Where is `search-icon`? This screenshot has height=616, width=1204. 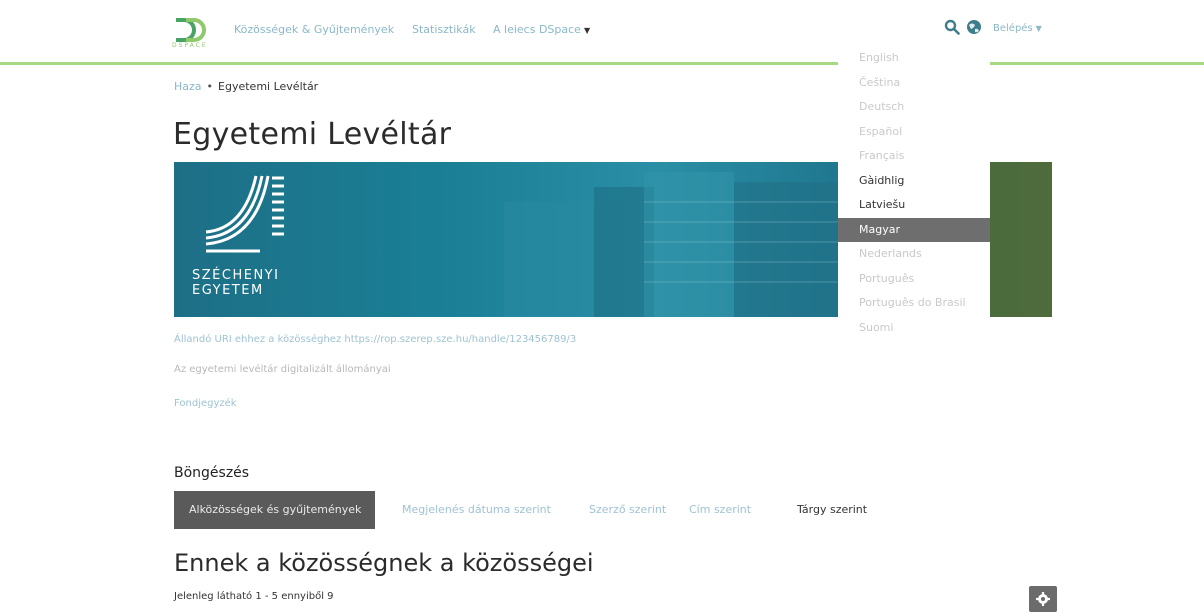 search-icon is located at coordinates (952, 27).